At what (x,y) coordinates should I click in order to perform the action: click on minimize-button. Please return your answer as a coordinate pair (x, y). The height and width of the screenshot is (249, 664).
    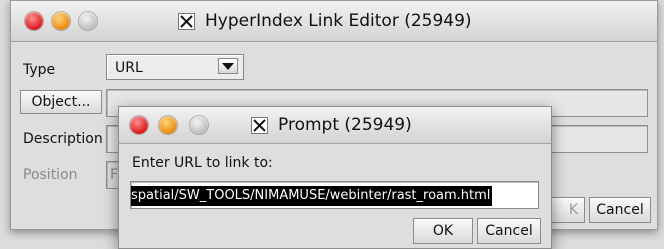
    Looking at the image, I should click on (61, 21).